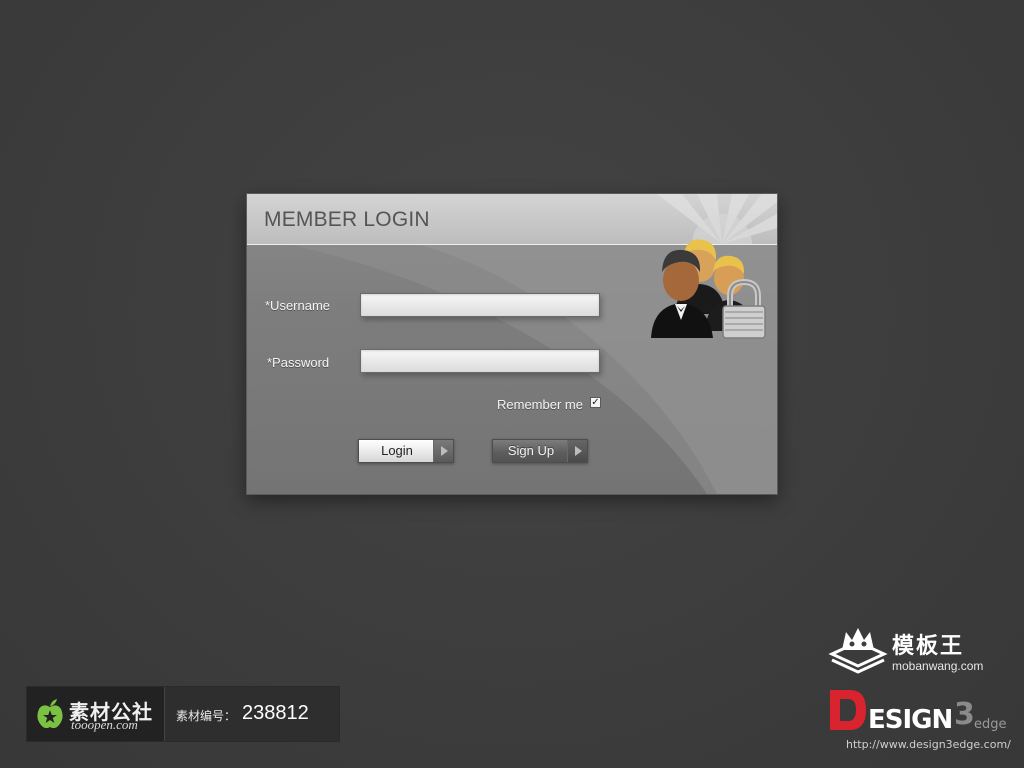 This screenshot has height=768, width=1024. Describe the element at coordinates (104, 724) in the screenshot. I see `tooopen-brand-en: tooopen.com` at that location.